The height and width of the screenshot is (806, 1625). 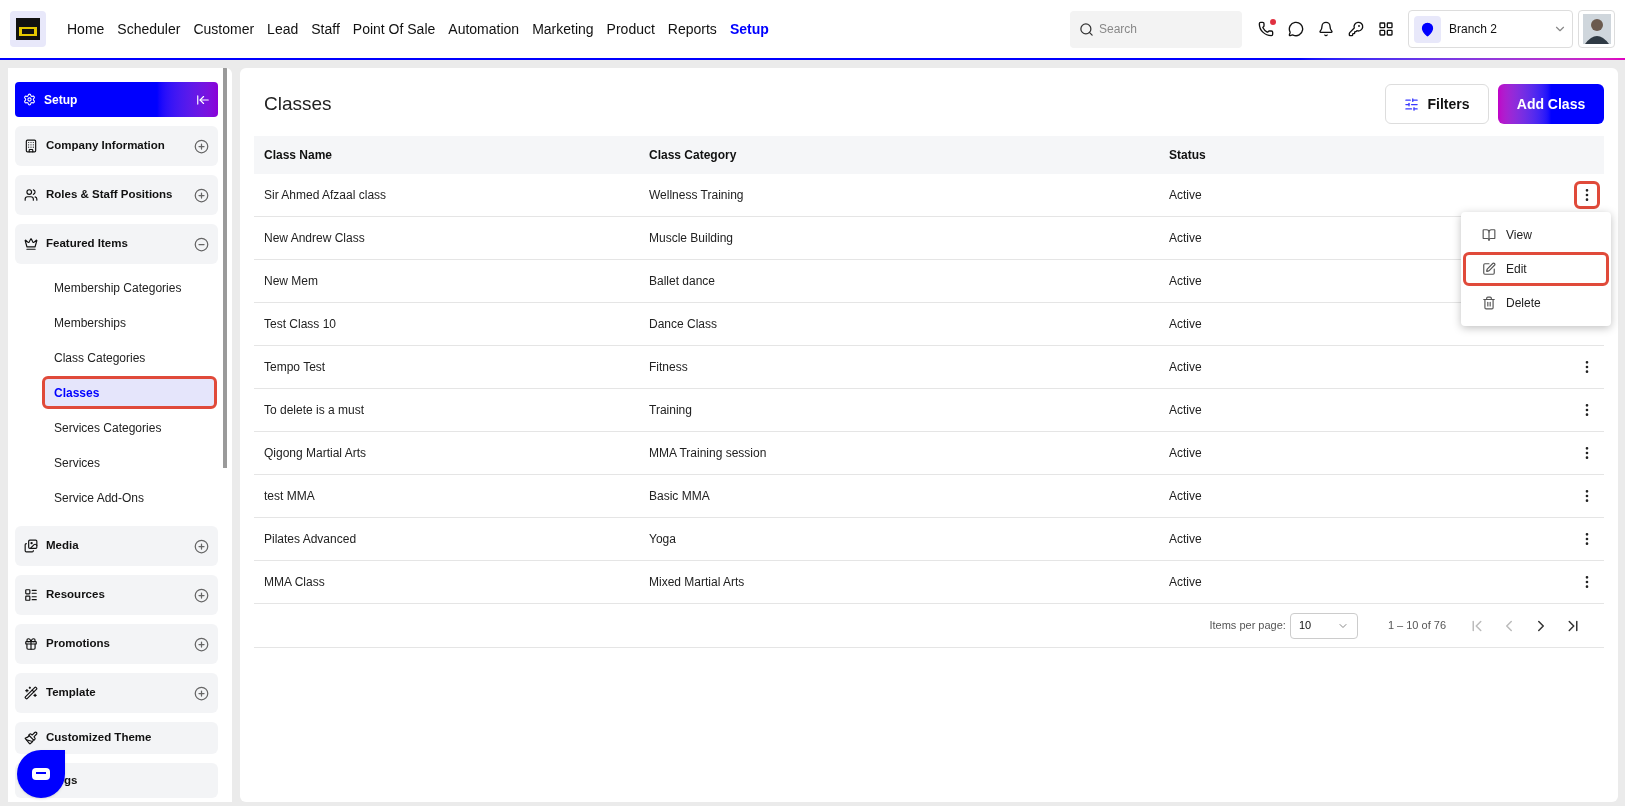 What do you see at coordinates (1489, 235) in the screenshot?
I see `book-icon` at bounding box center [1489, 235].